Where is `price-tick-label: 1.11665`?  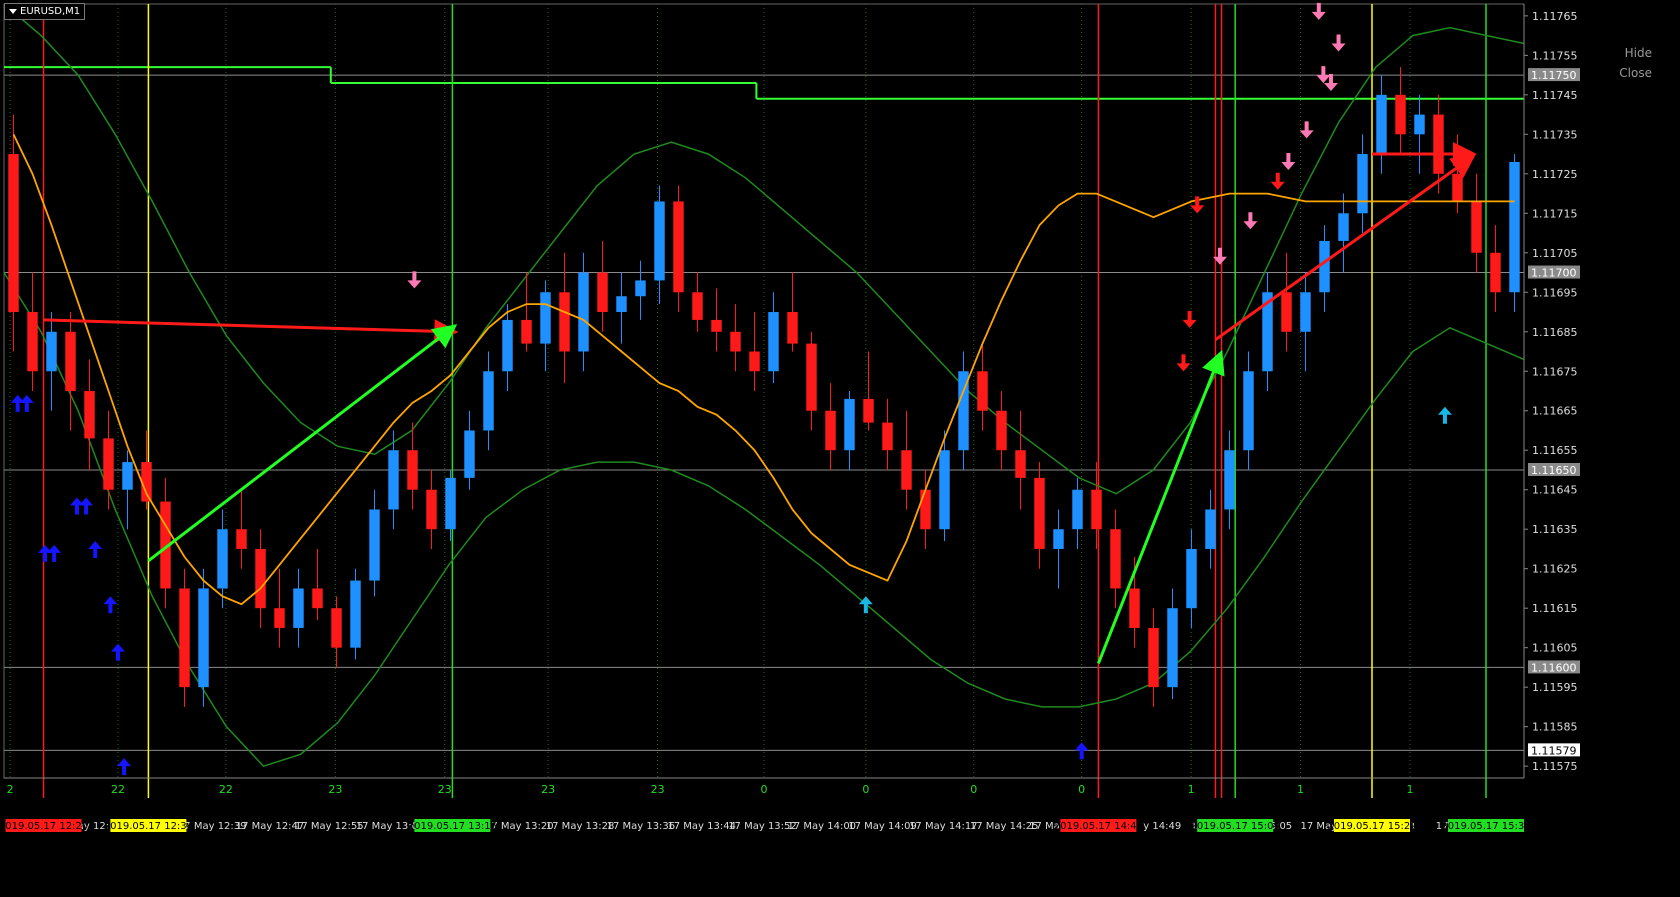
price-tick-label: 1.11665 is located at coordinates (1555, 411).